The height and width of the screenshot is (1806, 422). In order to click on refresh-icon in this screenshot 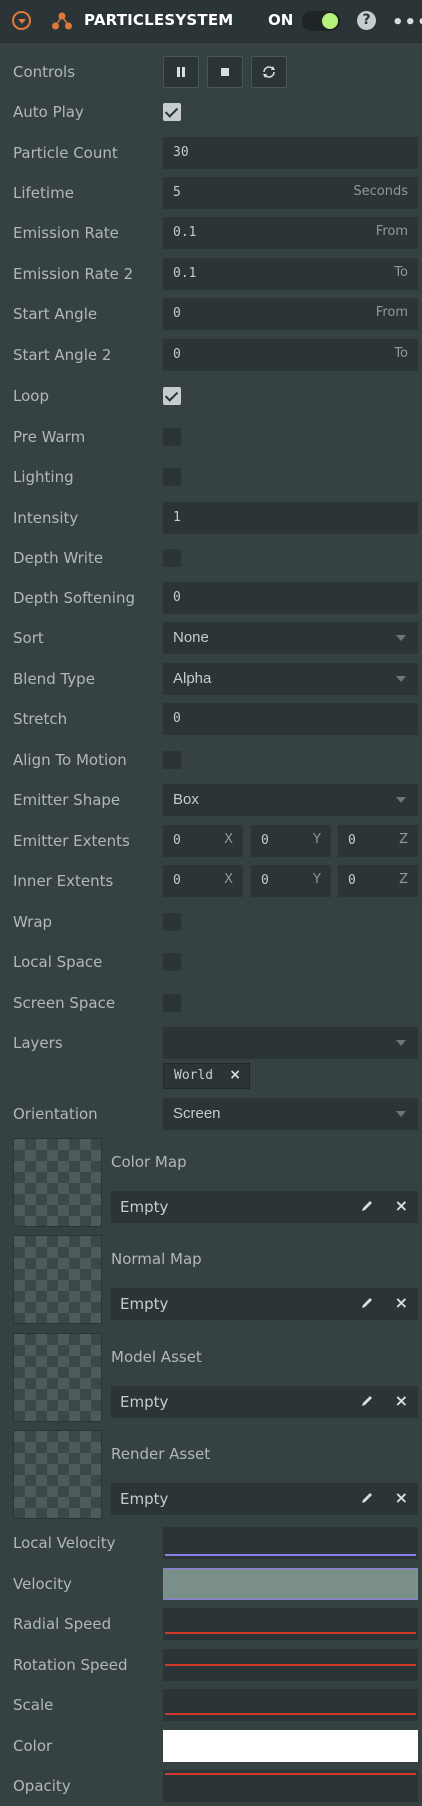, I will do `click(269, 72)`.